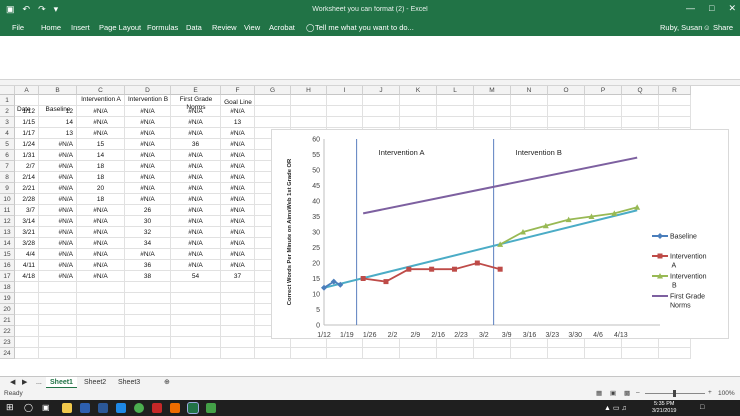 Image resolution: width=740 pixels, height=416 pixels. Describe the element at coordinates (101, 90) in the screenshot. I see `column-header: C` at that location.